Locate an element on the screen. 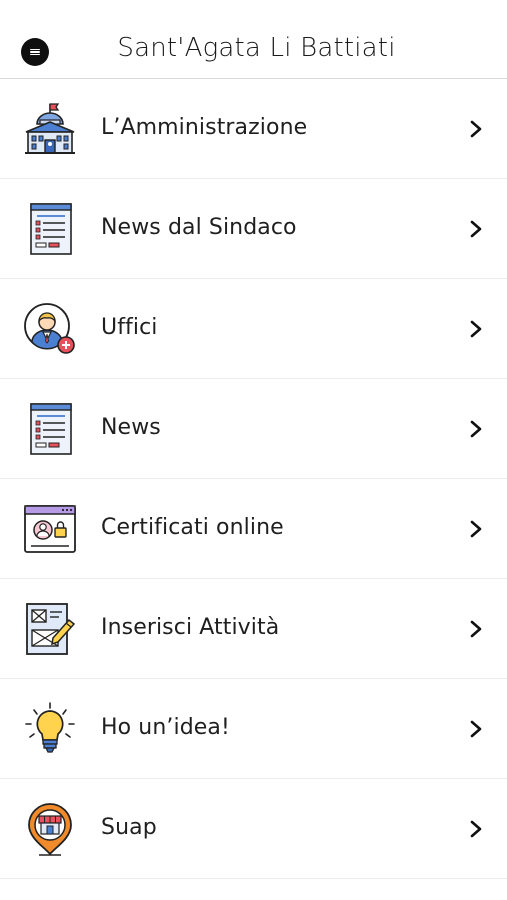  shop-location-icon is located at coordinates (50, 829).